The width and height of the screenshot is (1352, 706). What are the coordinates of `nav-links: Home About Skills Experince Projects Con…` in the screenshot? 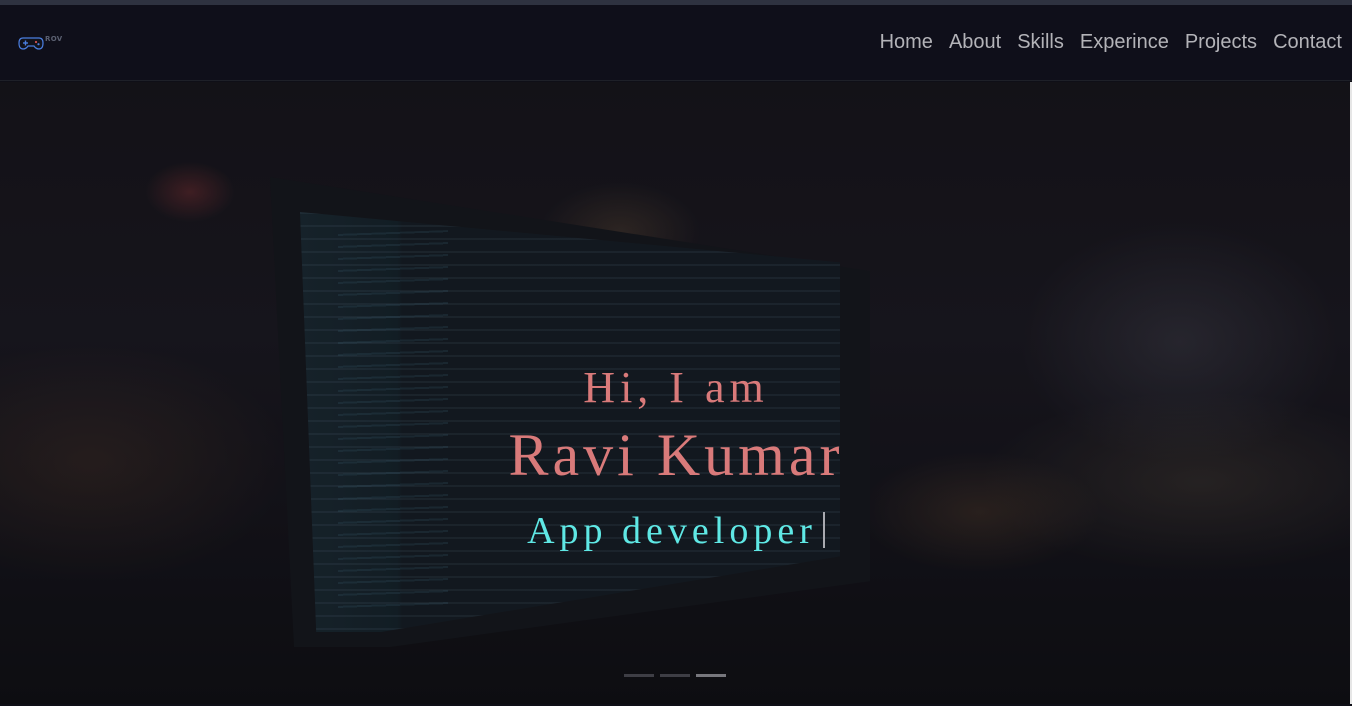 It's located at (1111, 42).